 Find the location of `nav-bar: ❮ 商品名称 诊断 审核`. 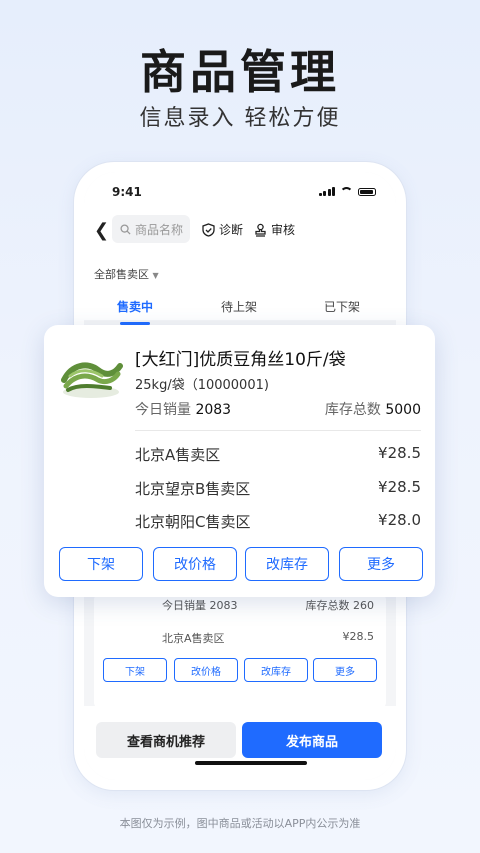

nav-bar: ❮ 商品名称 诊断 审核 is located at coordinates (240, 229).